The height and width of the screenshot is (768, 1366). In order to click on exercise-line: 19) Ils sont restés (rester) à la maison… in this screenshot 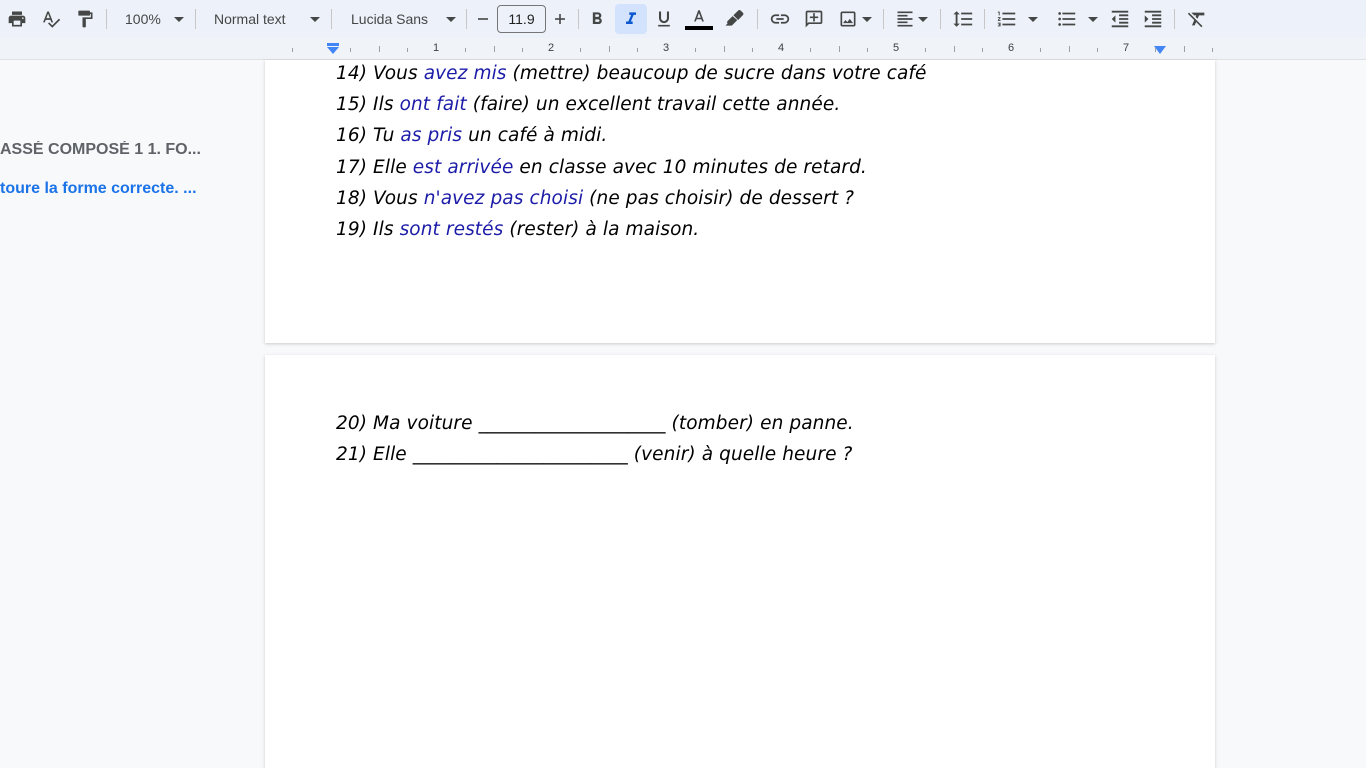, I will do `click(517, 229)`.